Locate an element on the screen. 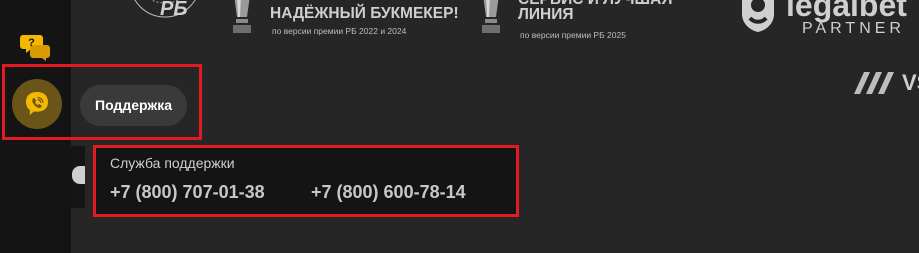  award-reliable-subtitle: по версии премии РБ 2022 и 2024 is located at coordinates (339, 31).